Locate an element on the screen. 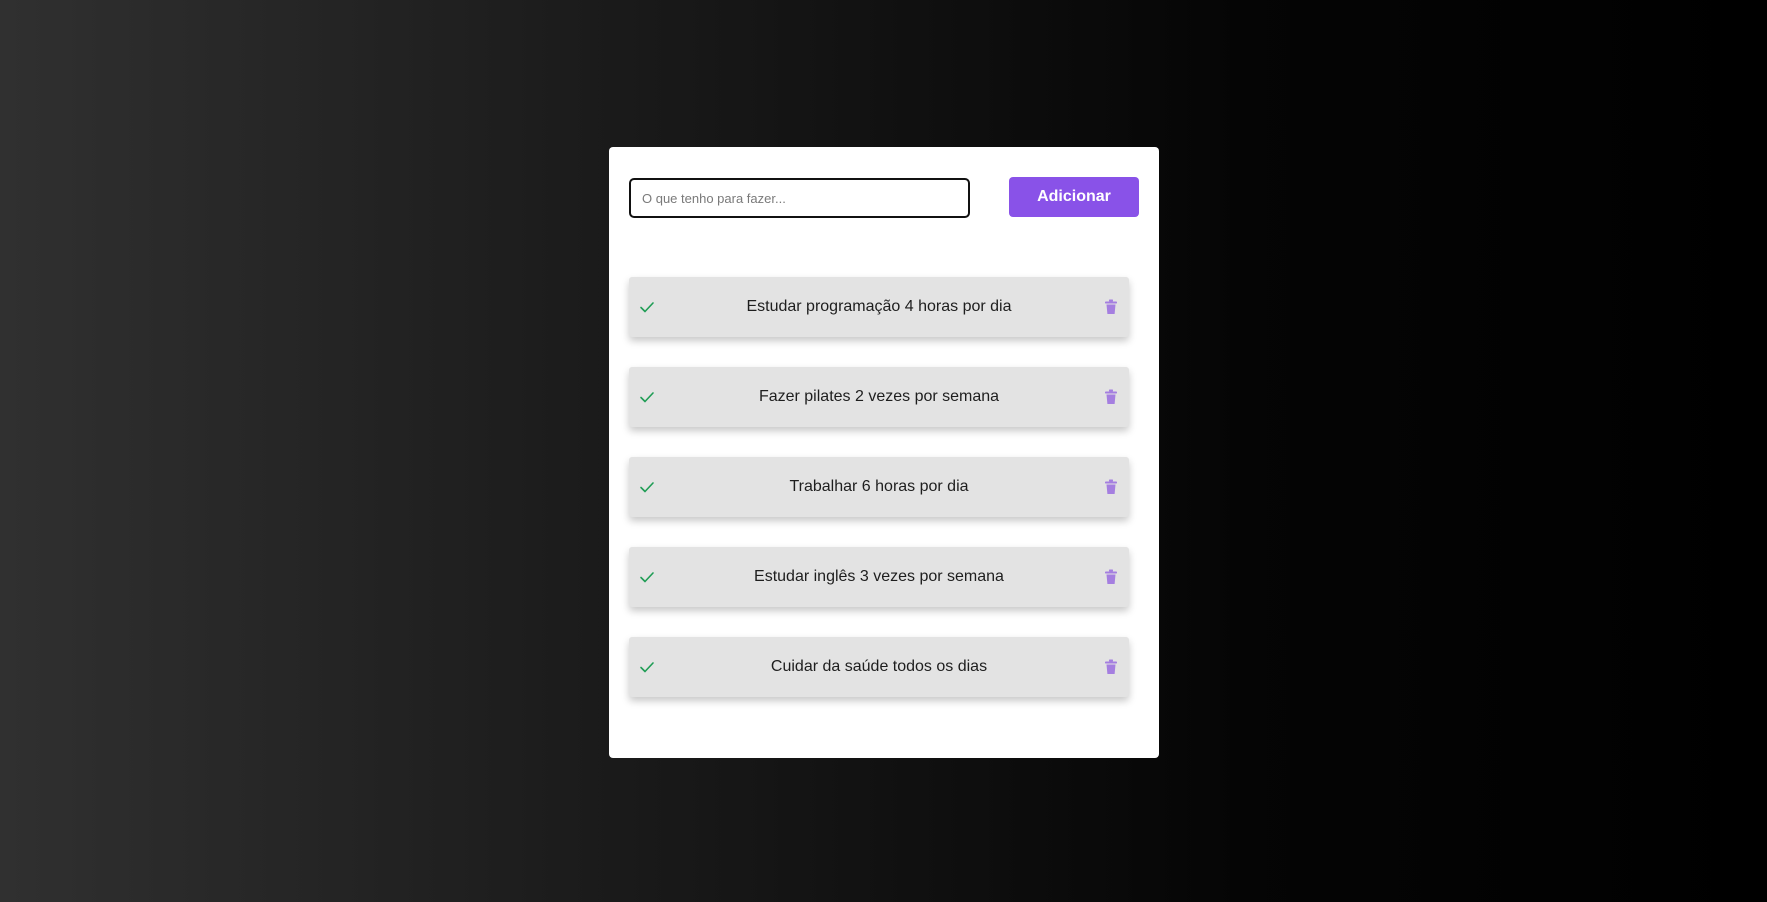  task-text: Fazer pilates 2 vezes por semana is located at coordinates (879, 396).